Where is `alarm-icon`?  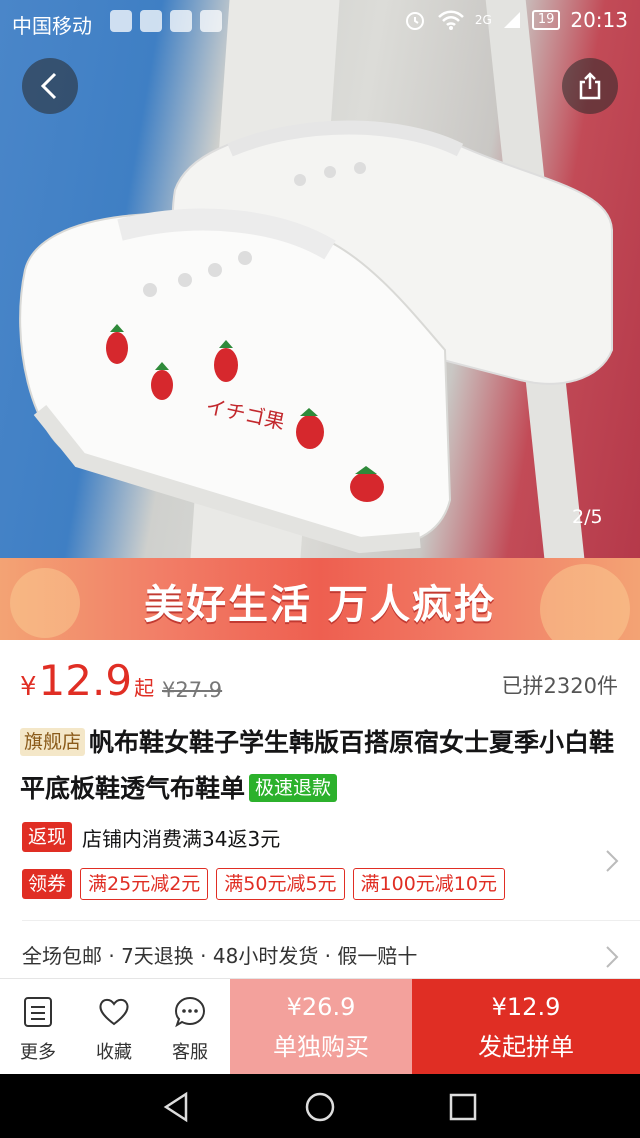
alarm-icon is located at coordinates (414, 21).